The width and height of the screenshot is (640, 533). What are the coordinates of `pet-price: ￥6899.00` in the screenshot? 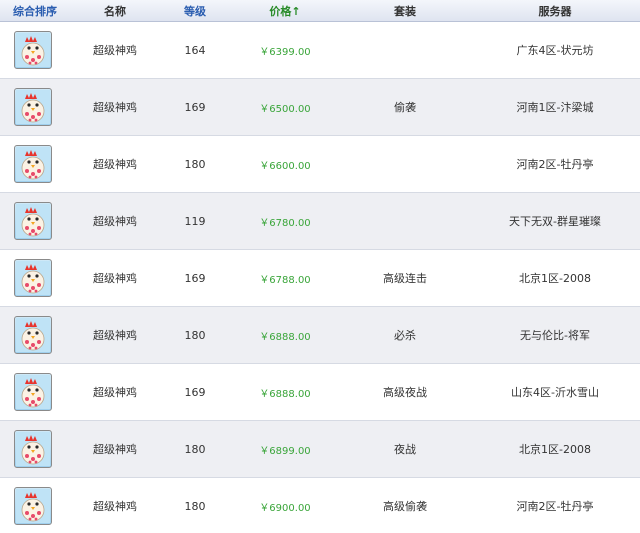 It's located at (285, 451).